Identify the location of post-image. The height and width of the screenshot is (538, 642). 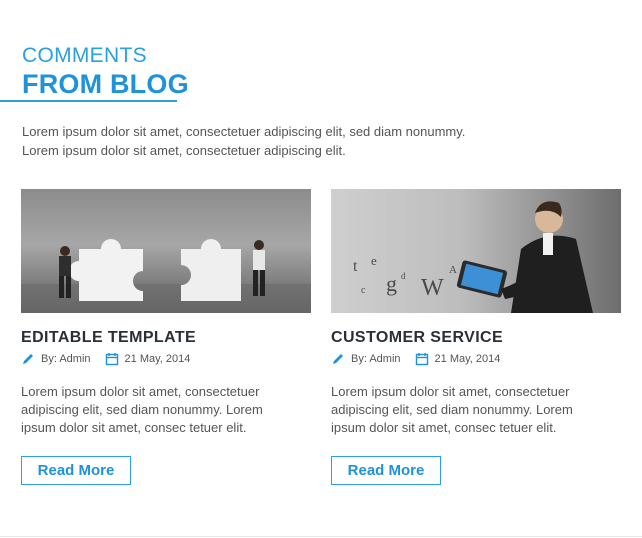
(166, 251).